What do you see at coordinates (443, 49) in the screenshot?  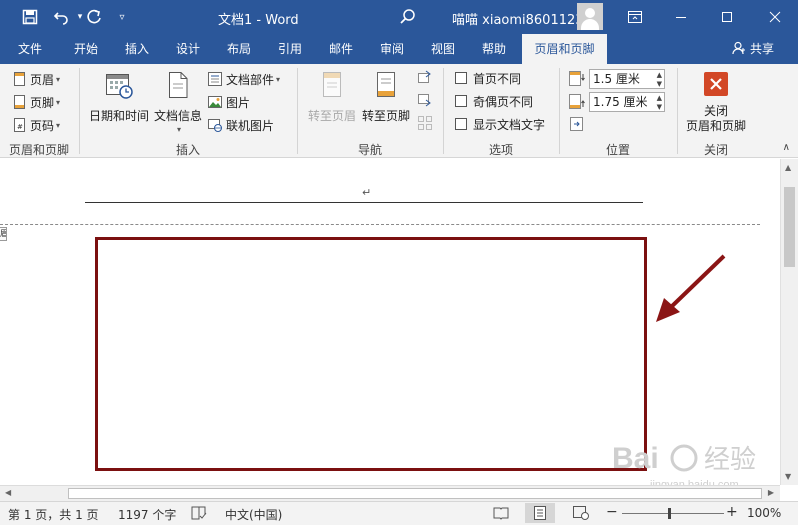 I see `tab-view: 视图` at bounding box center [443, 49].